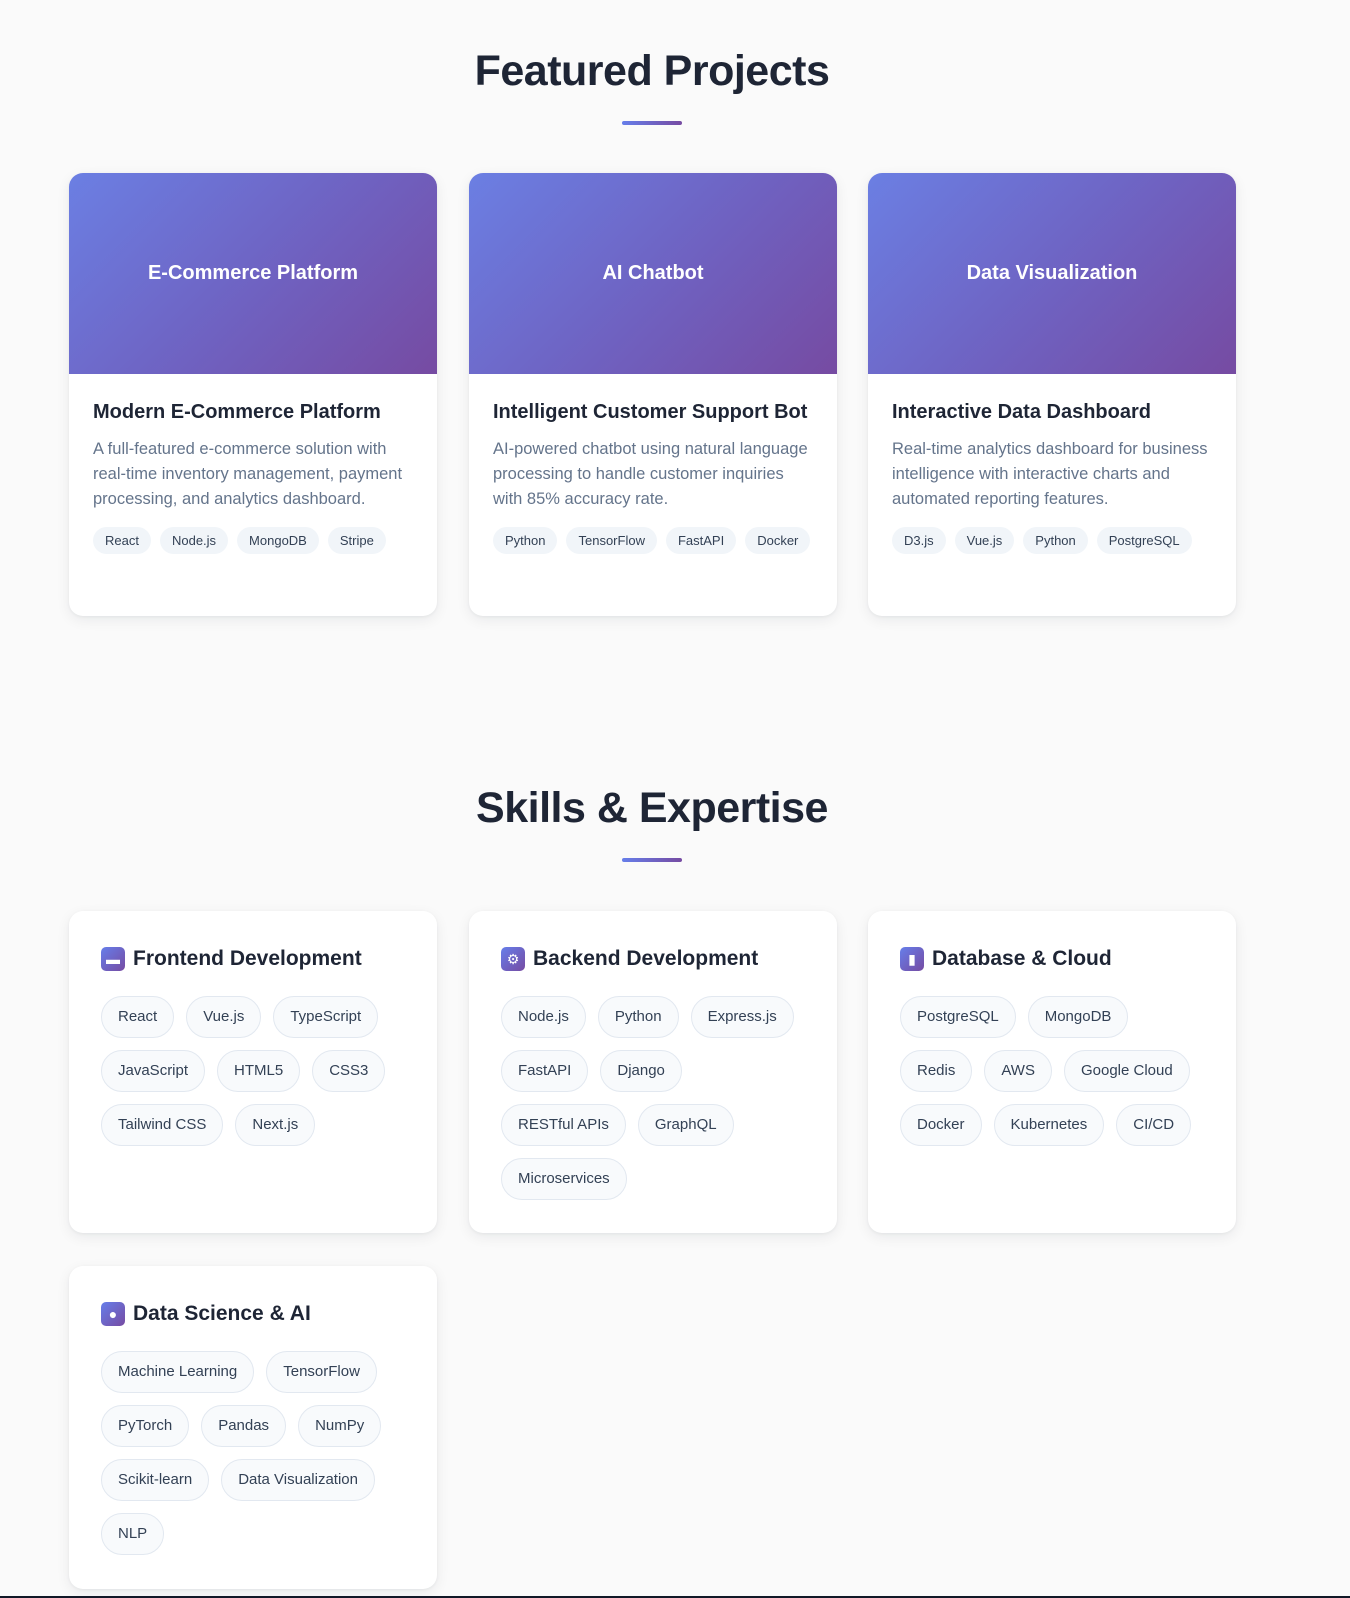 This screenshot has width=1350, height=1598. What do you see at coordinates (563, 1125) in the screenshot?
I see `skill-pill: RESTful APIs` at bounding box center [563, 1125].